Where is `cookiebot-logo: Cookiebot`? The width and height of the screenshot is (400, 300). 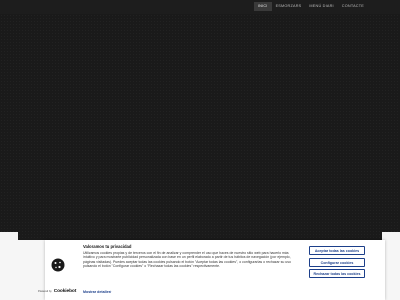 cookiebot-logo: Cookiebot is located at coordinates (65, 291).